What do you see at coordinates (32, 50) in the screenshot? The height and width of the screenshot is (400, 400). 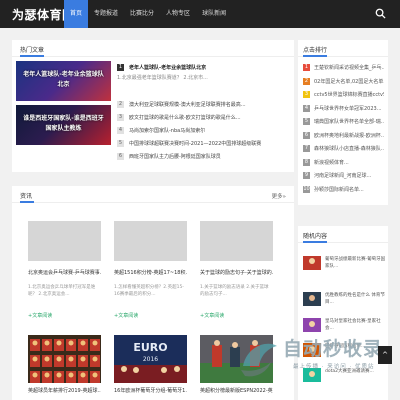 I see `hot-articles-title: 热门文章` at bounding box center [32, 50].